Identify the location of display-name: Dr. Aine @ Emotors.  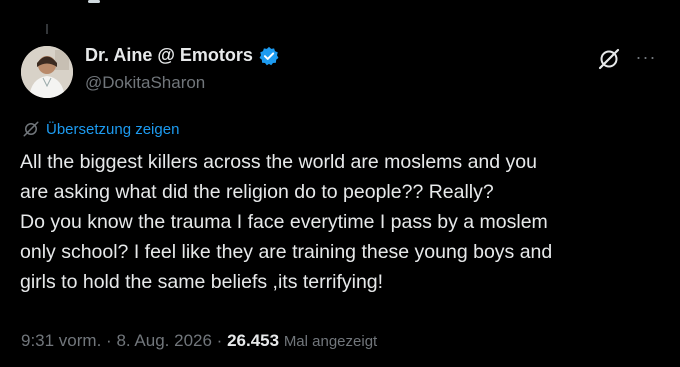
(169, 55).